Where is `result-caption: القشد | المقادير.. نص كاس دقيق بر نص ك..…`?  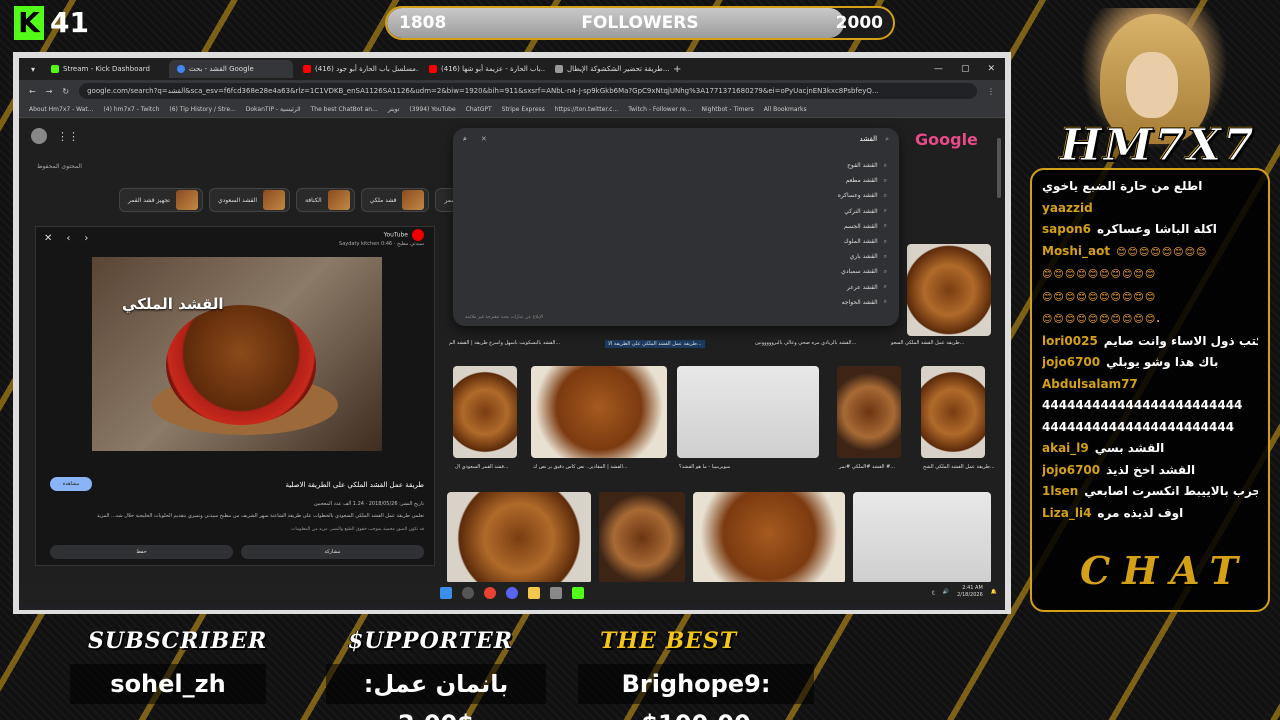 result-caption: القشد | المقادير.. نص كاس دقيق بر نص ك..… is located at coordinates (580, 467).